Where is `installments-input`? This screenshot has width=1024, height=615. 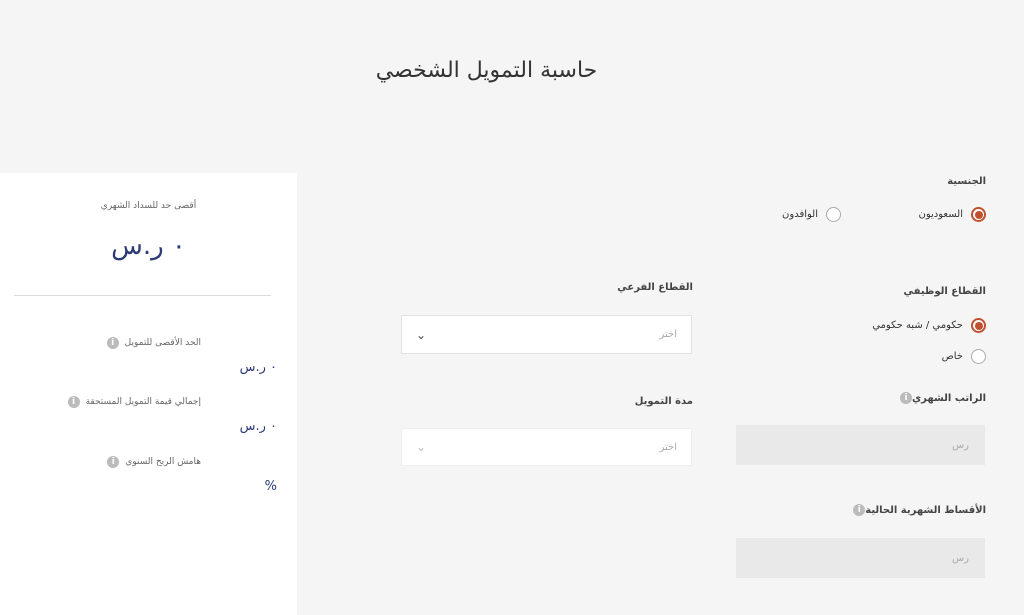
installments-input is located at coordinates (860, 558).